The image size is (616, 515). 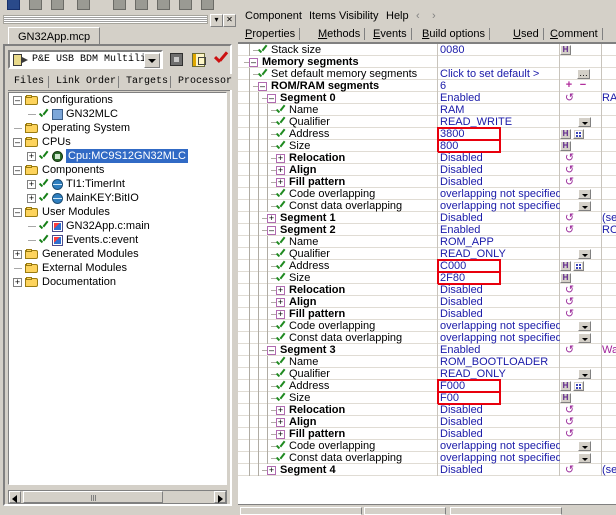 What do you see at coordinates (117, 212) in the screenshot?
I see `tree-item: – User Modules` at bounding box center [117, 212].